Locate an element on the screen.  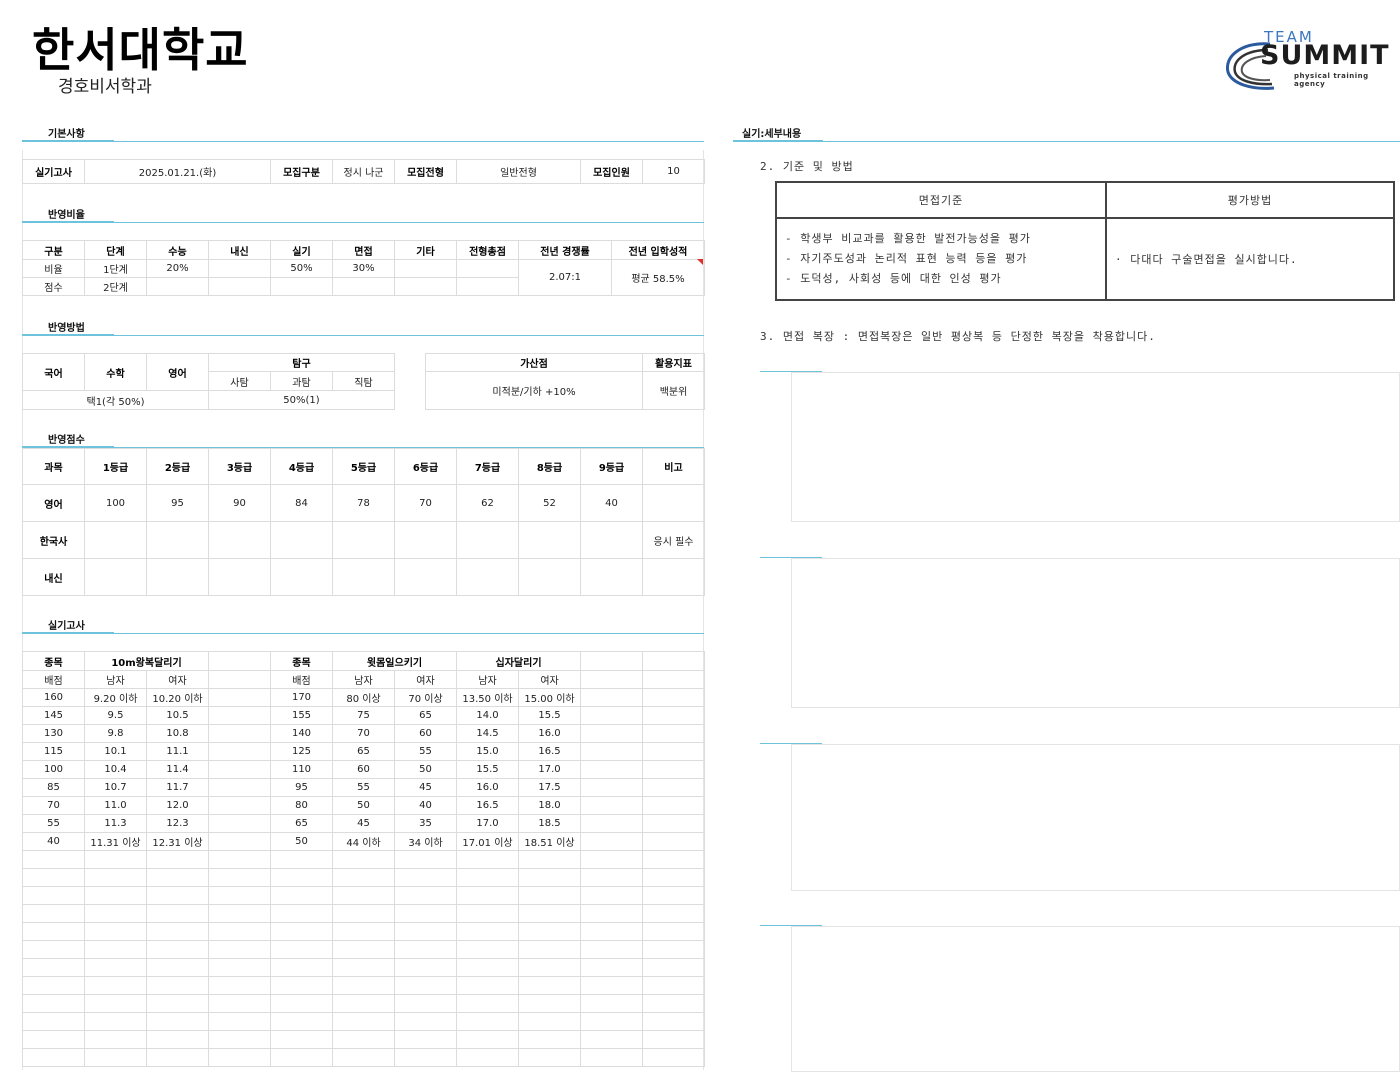
section-title-practical: 실기고사 is located at coordinates (66, 626).